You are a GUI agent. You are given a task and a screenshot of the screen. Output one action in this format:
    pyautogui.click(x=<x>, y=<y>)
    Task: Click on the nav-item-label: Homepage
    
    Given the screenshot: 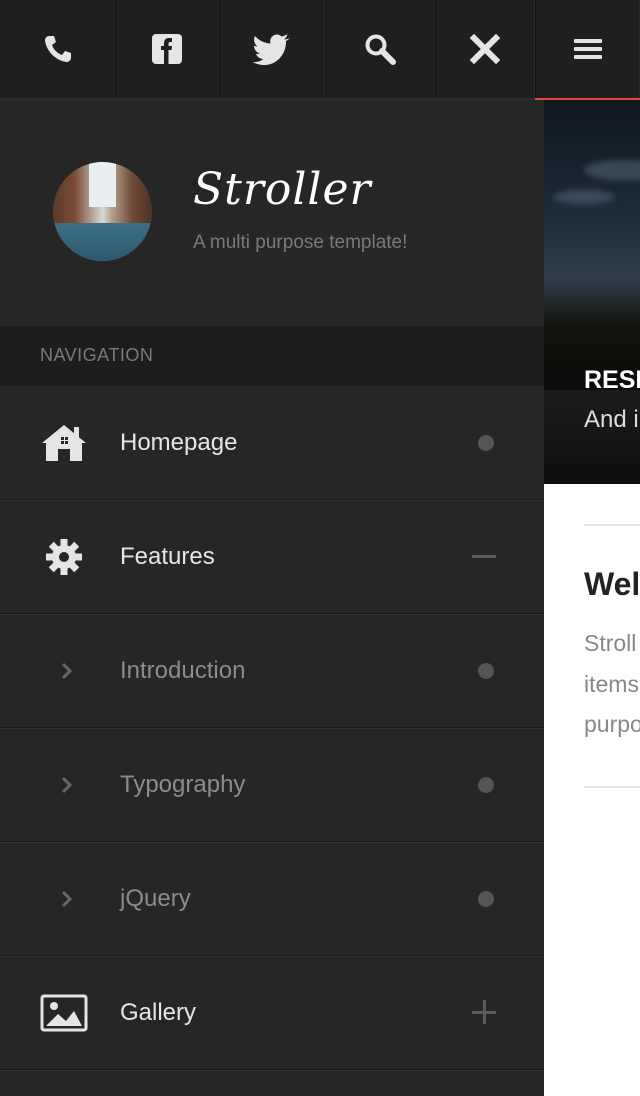 What is the action you would take?
    pyautogui.click(x=179, y=442)
    